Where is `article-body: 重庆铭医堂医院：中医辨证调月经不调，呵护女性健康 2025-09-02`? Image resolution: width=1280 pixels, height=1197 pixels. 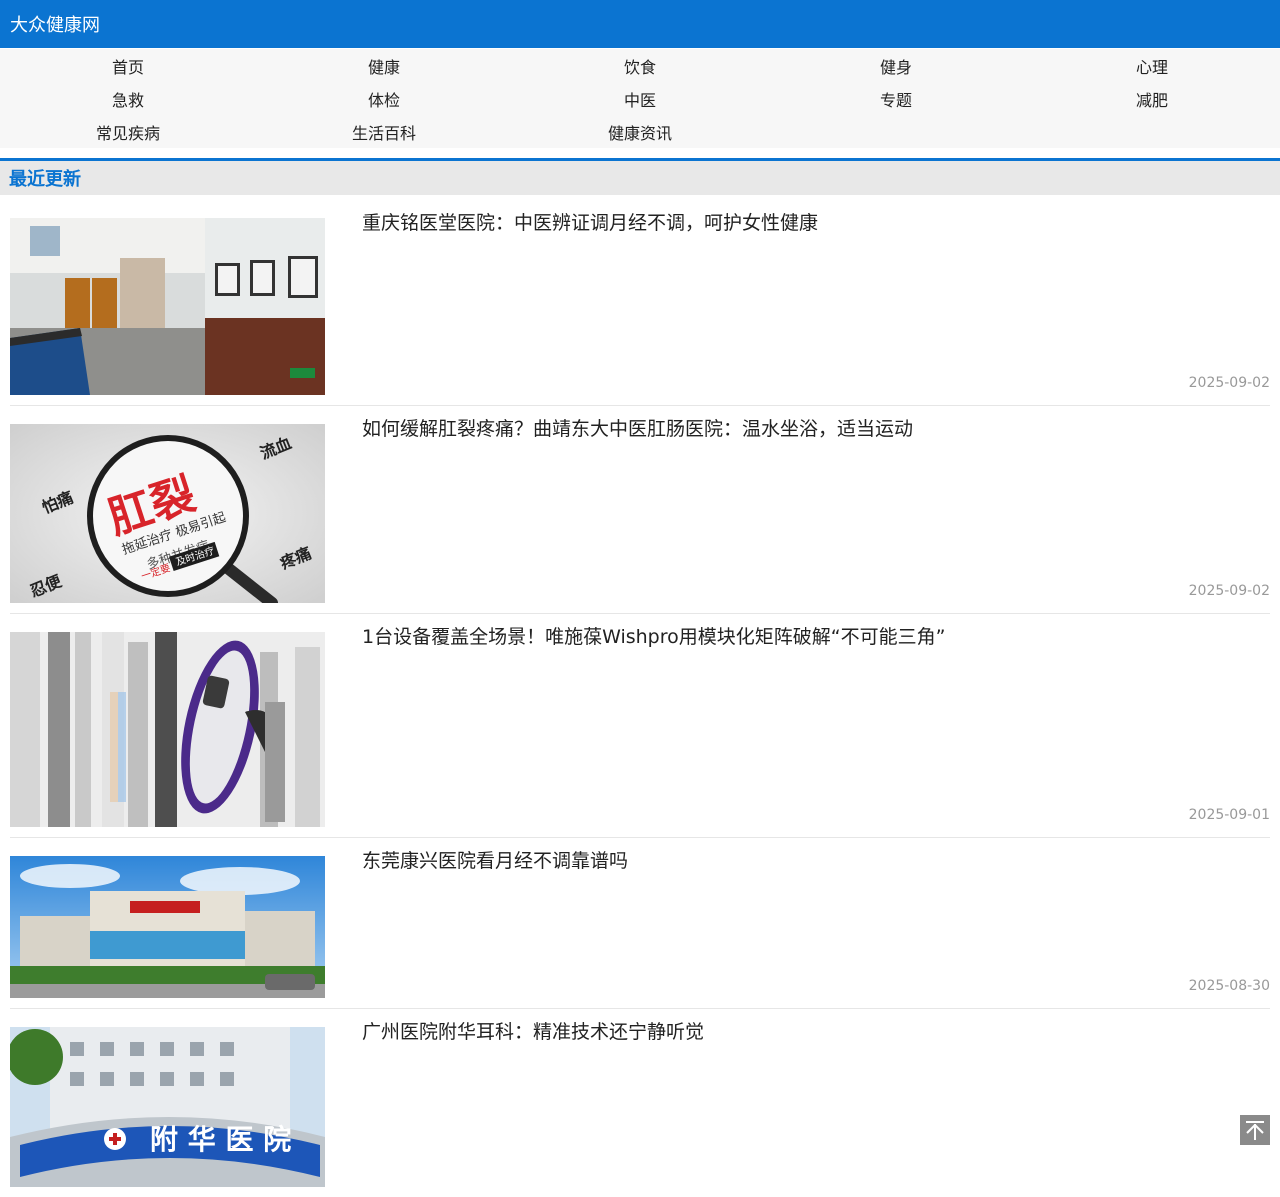
article-body: 重庆铭医堂医院：中医辨证调月经不调，呵护女性健康 2025-09-02 is located at coordinates (797, 303).